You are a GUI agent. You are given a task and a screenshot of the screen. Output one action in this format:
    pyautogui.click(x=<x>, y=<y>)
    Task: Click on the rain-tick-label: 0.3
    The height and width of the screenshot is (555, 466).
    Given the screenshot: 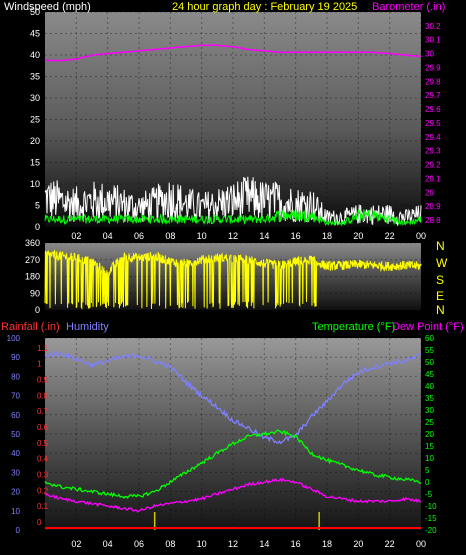 What is the action you would take?
    pyautogui.click(x=43, y=475)
    